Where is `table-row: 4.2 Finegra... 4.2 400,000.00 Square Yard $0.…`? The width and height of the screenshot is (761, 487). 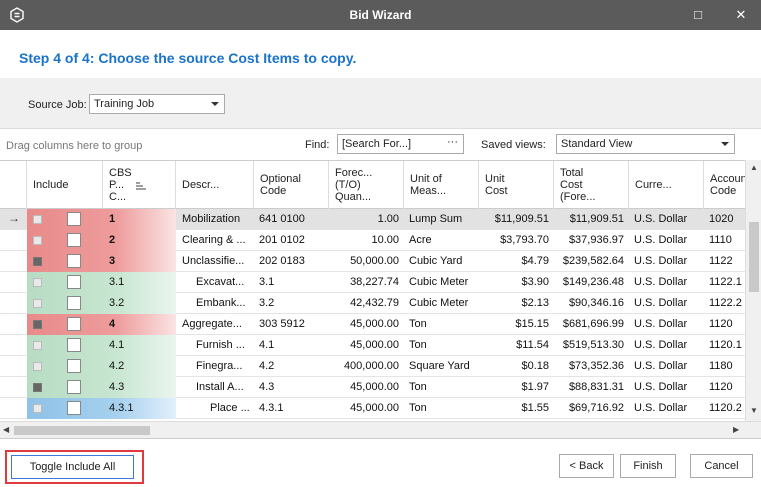 table-row: 4.2 Finegra... 4.2 400,000.00 Square Yard $0.… is located at coordinates (380, 366).